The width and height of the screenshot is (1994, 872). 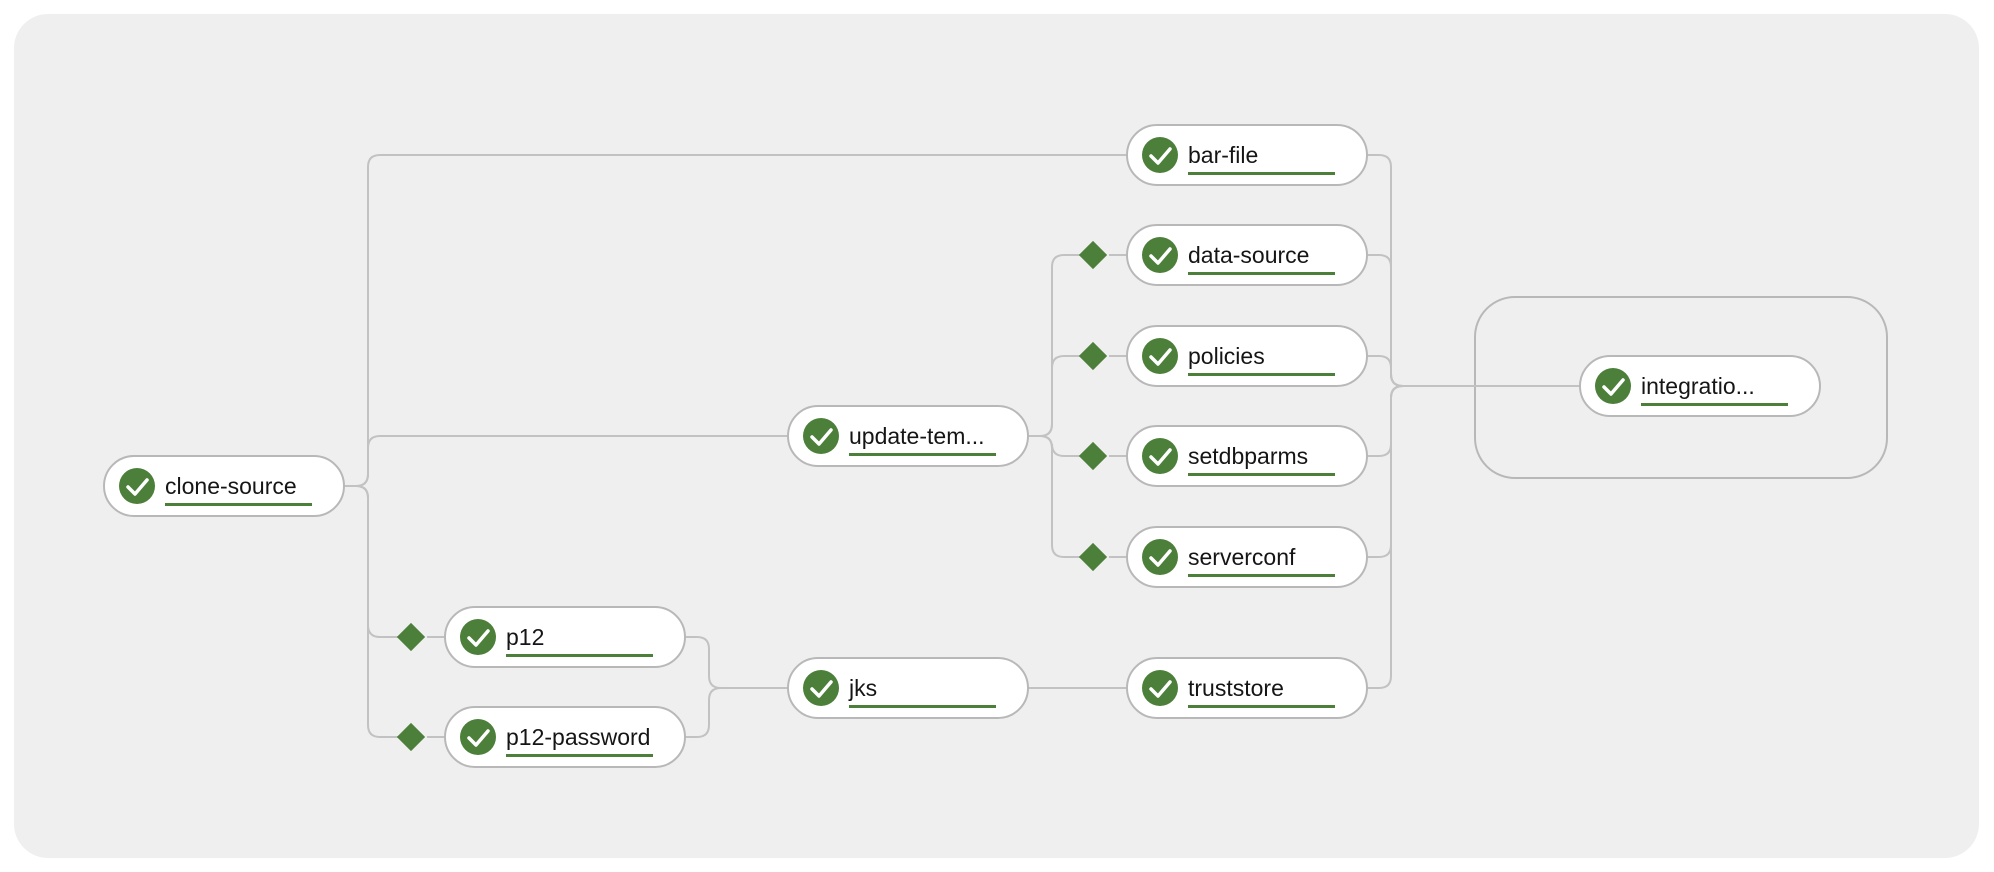 I want to click on task-node-policies: policies, so click(x=1247, y=356).